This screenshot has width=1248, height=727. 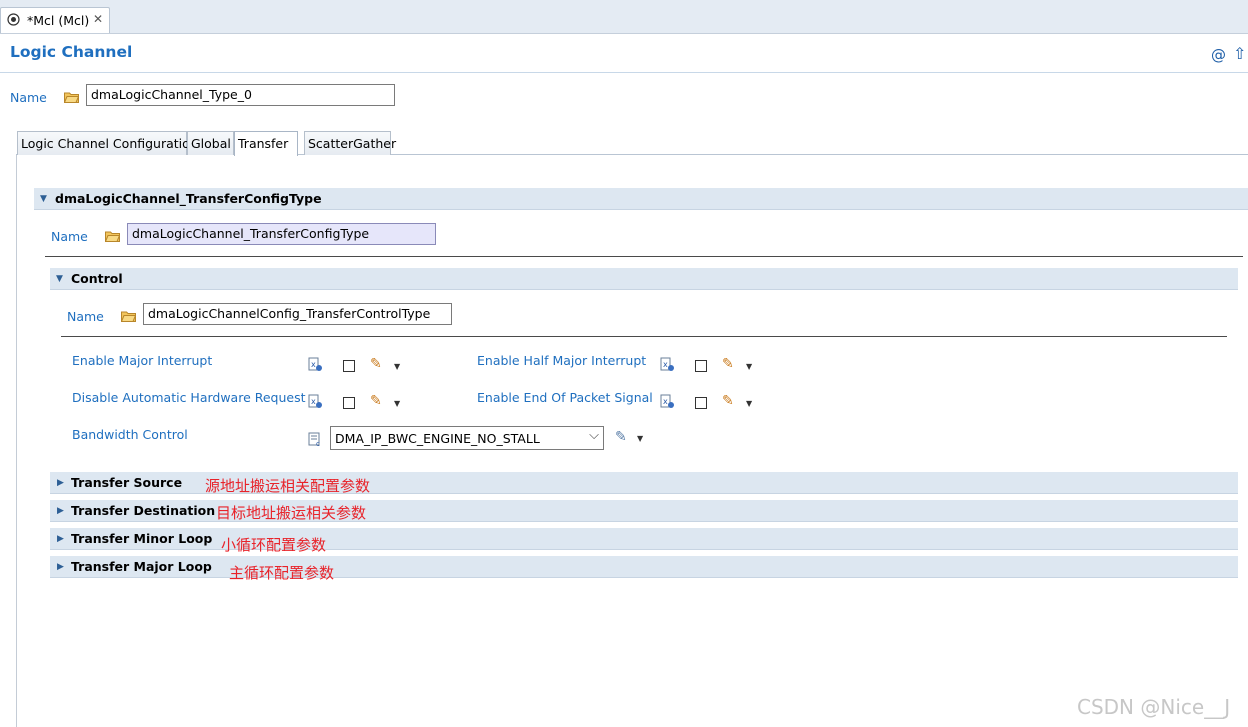 I want to click on section-title: Transfer Major Loop, so click(x=141, y=566).